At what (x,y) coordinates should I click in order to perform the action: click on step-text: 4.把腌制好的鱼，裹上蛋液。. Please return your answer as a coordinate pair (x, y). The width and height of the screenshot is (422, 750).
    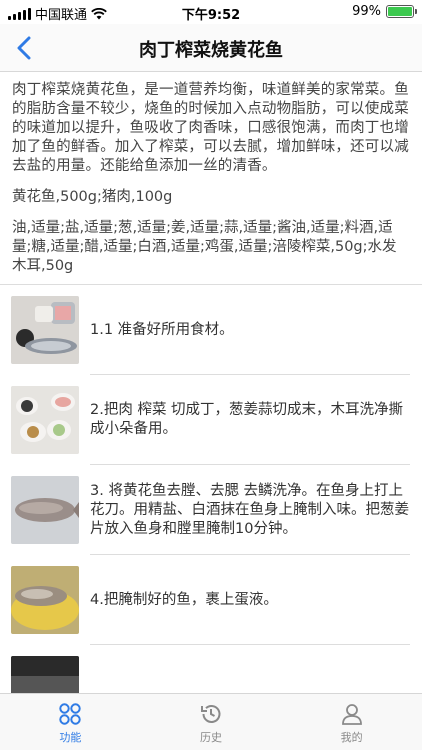
    Looking at the image, I should click on (184, 599).